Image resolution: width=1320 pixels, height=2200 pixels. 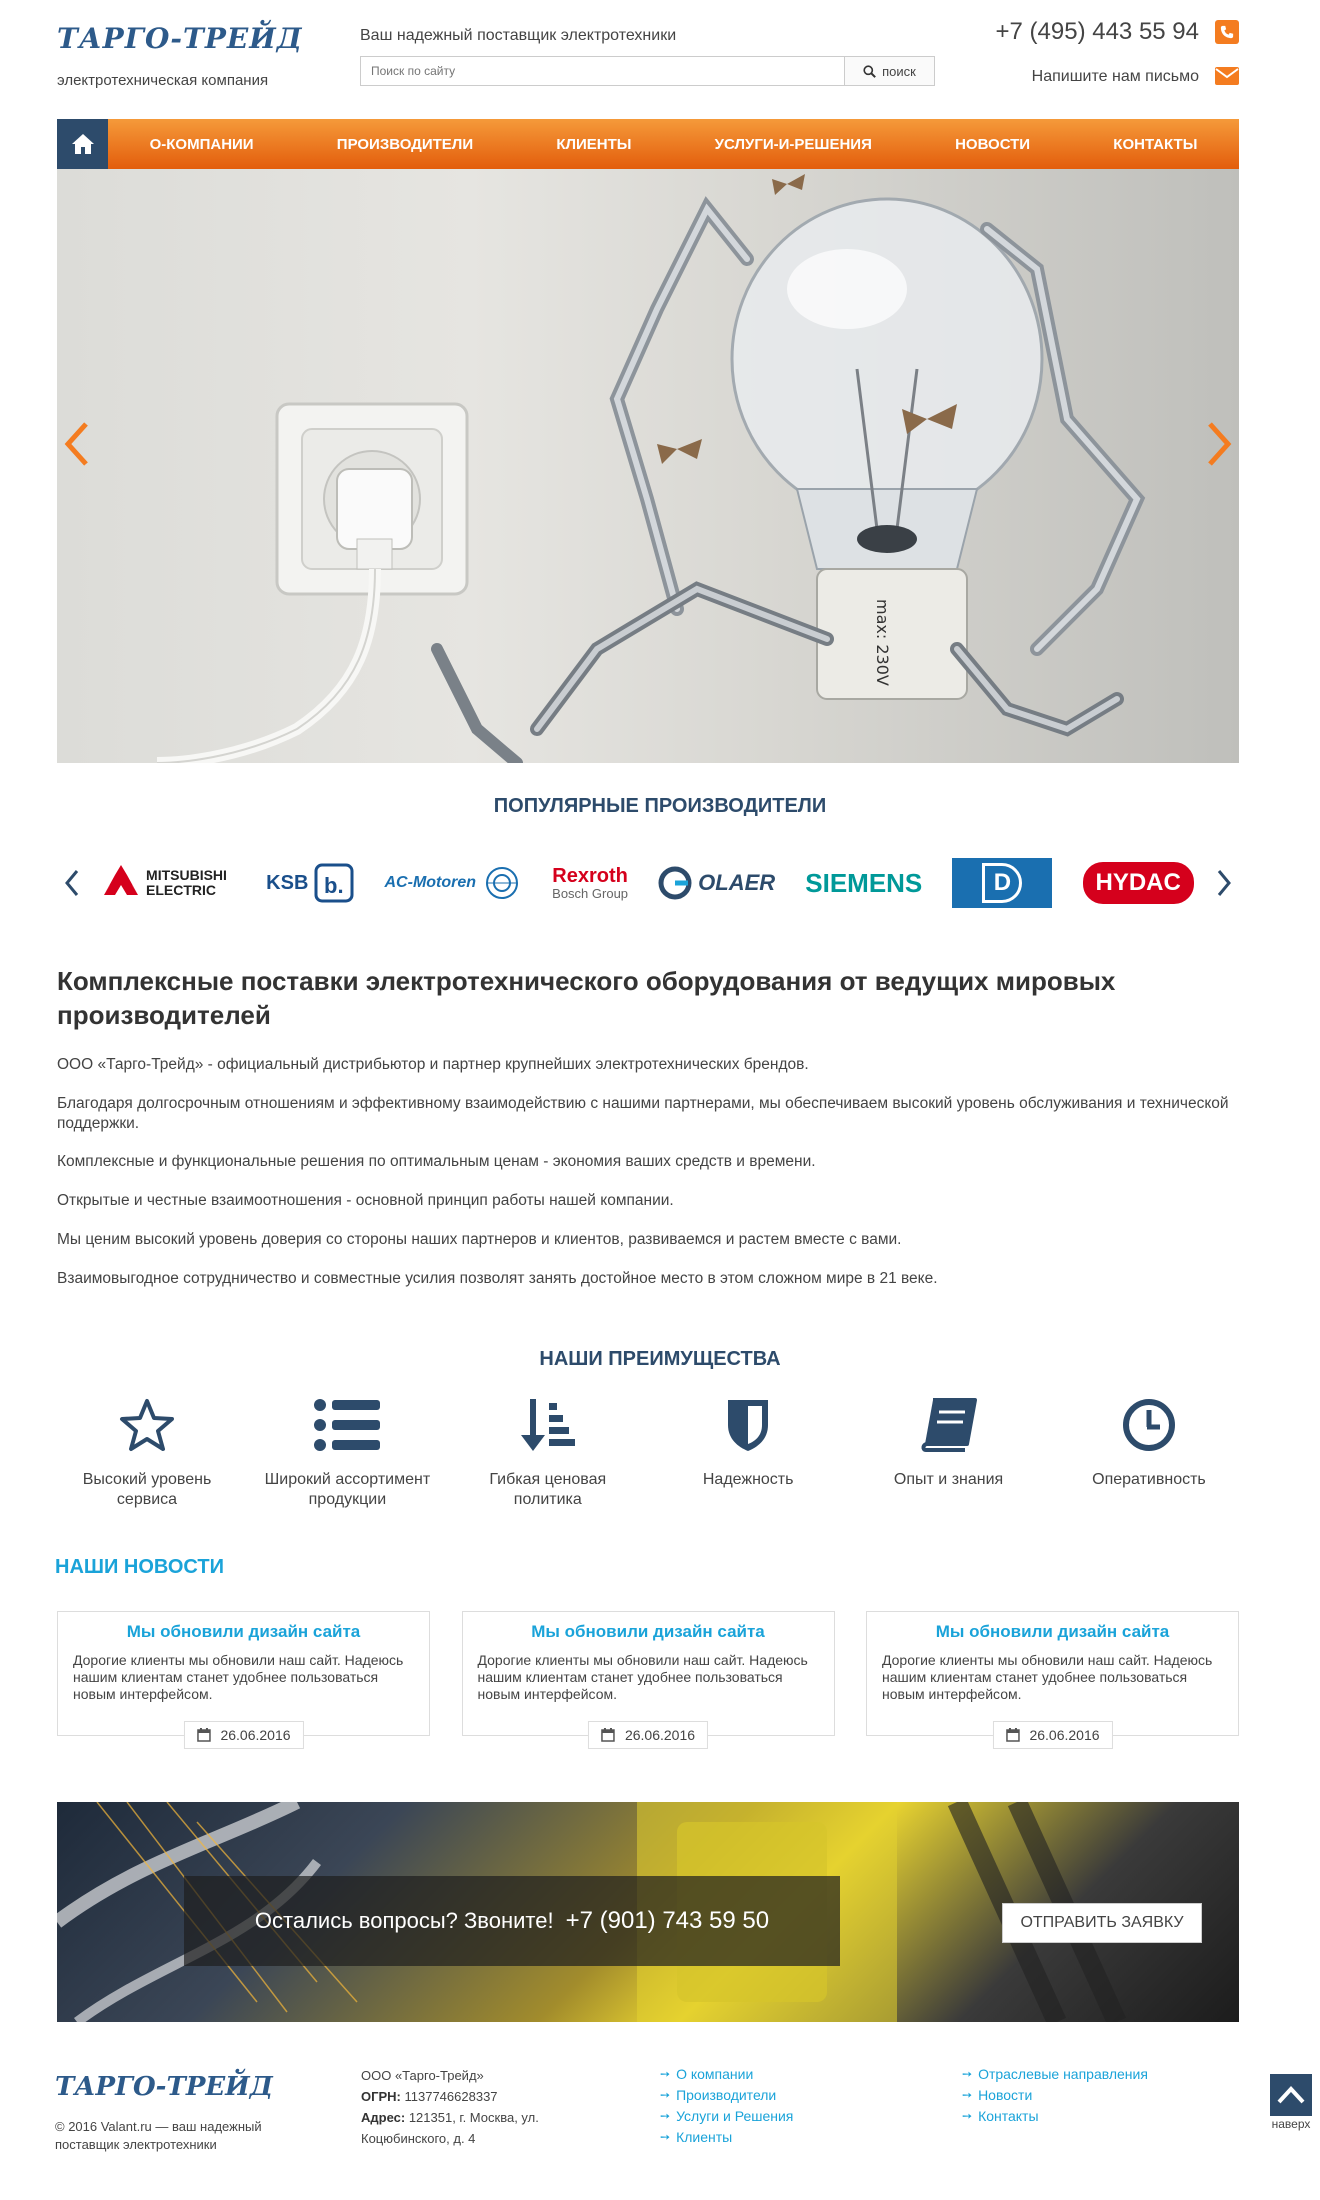 What do you see at coordinates (748, 1452) in the screenshot?
I see `advantage-item: Надежность` at bounding box center [748, 1452].